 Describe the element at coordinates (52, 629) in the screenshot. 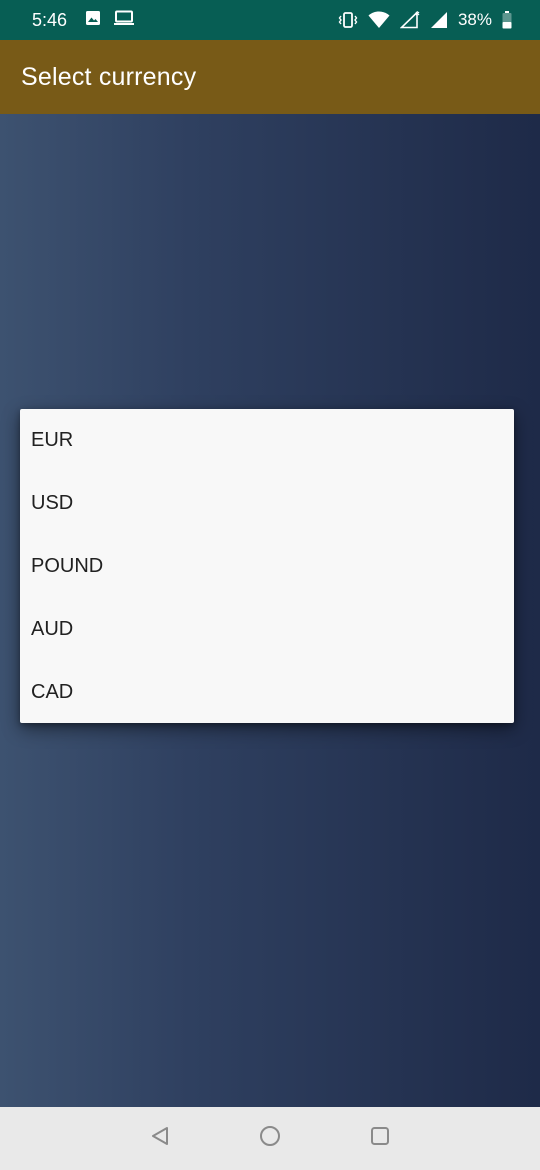

I see `currency-option-label: AUD` at that location.